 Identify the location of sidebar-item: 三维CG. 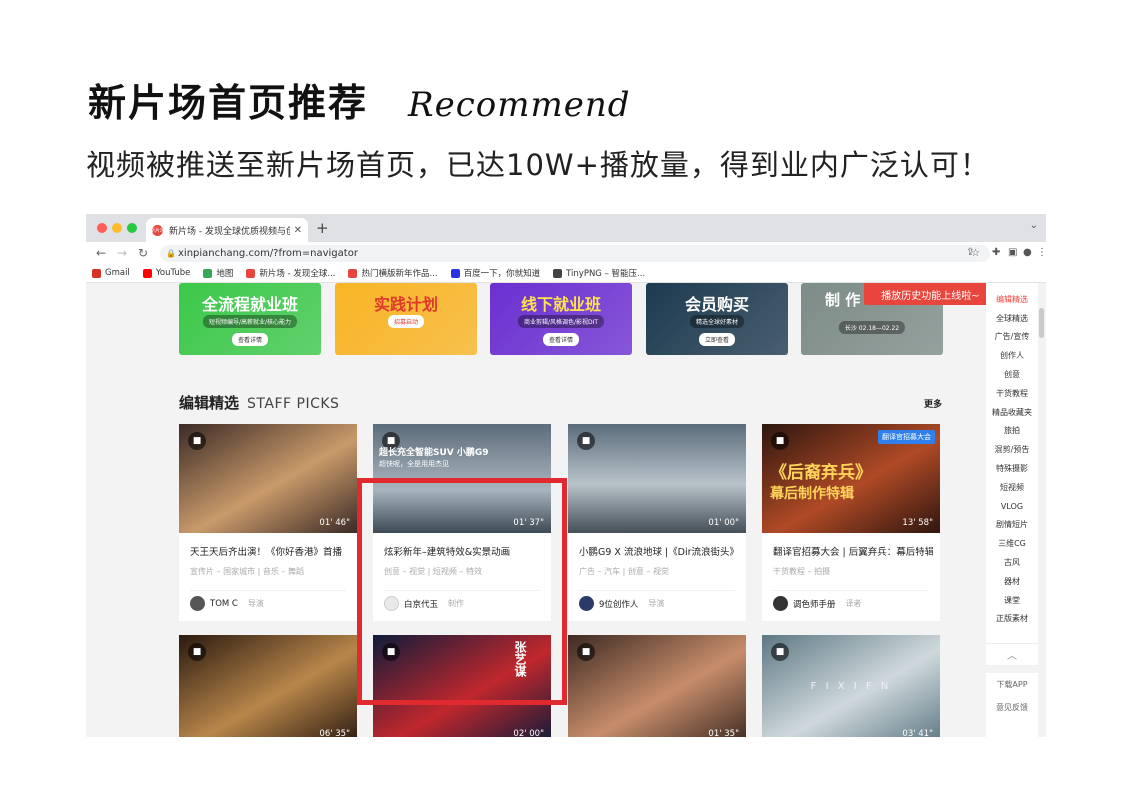
(1012, 543).